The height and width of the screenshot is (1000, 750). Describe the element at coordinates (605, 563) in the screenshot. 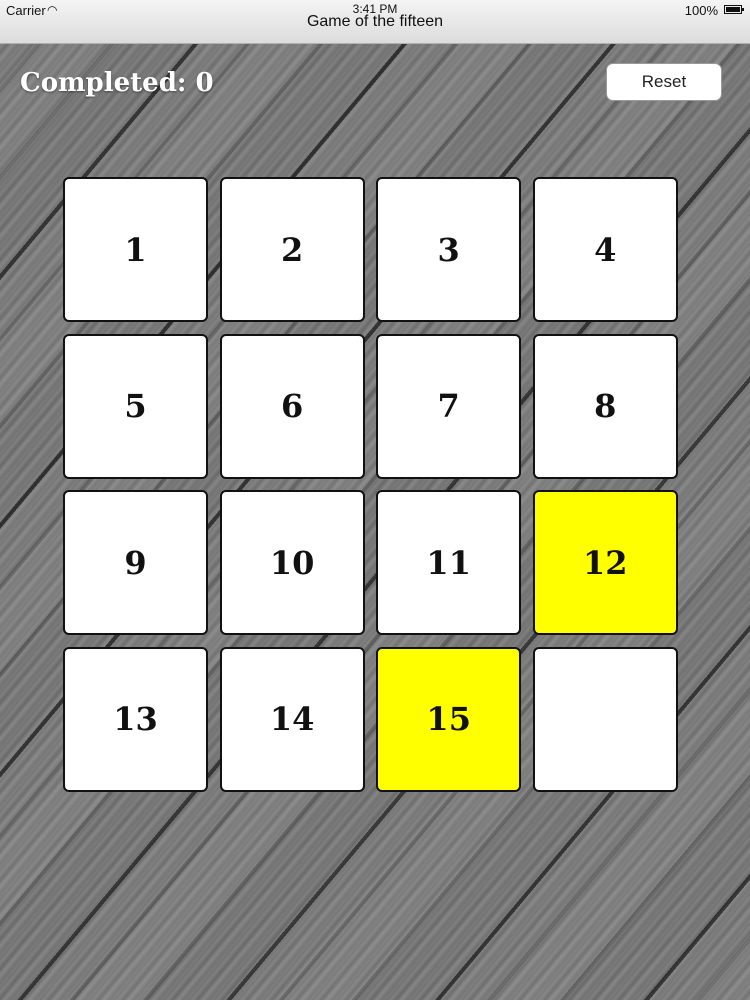

I see `tile: 12` at that location.